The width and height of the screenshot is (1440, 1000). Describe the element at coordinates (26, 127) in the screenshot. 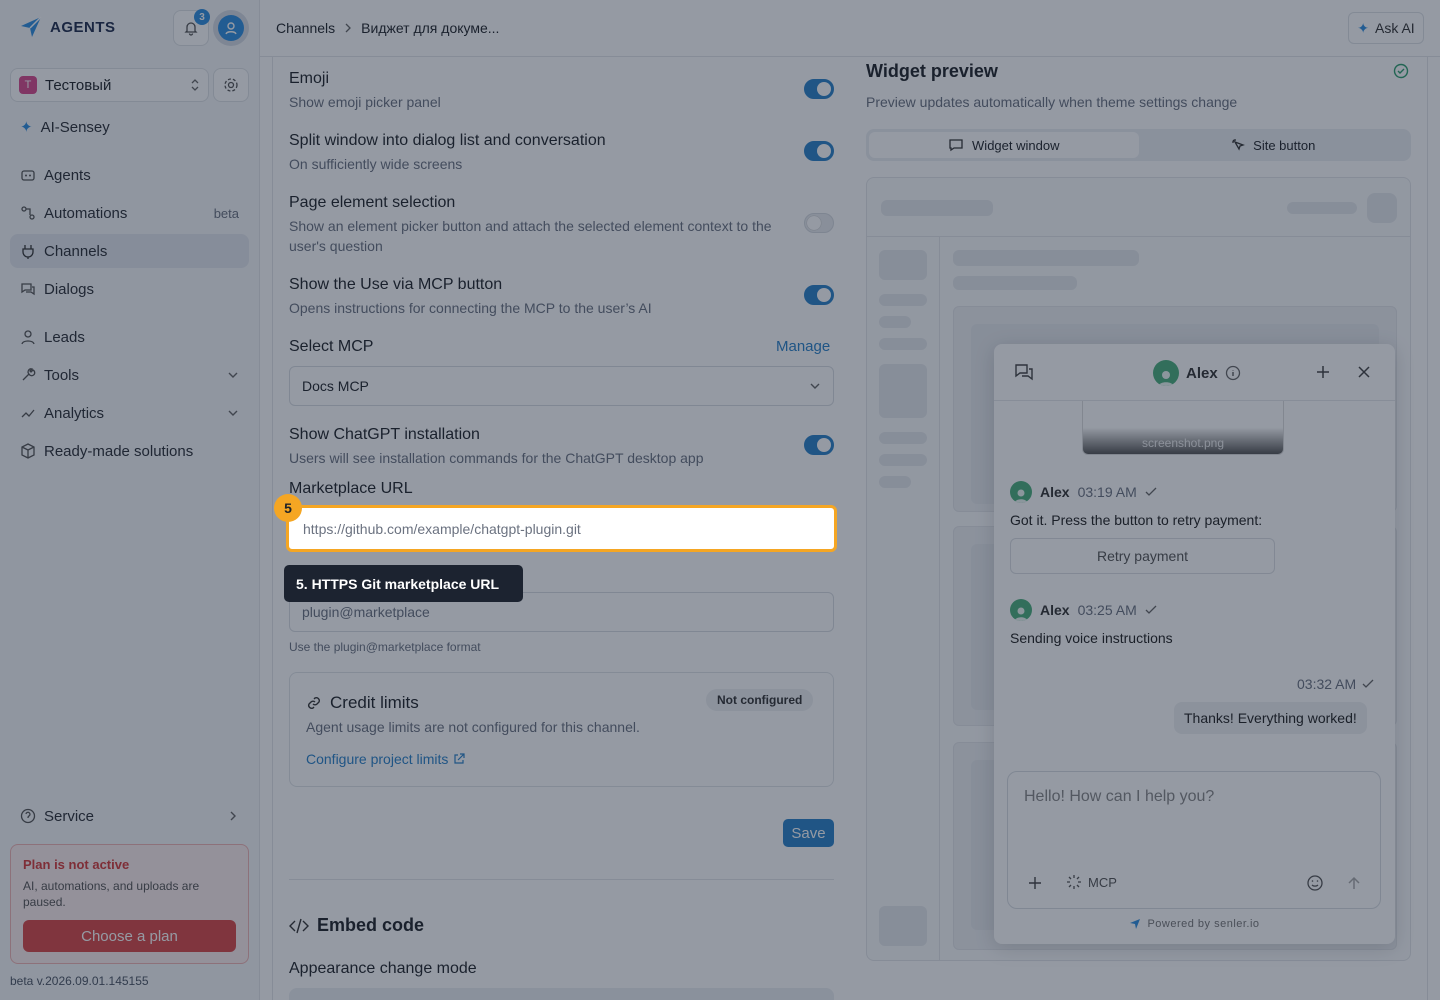

I see `sparkle-icon: ✦` at that location.